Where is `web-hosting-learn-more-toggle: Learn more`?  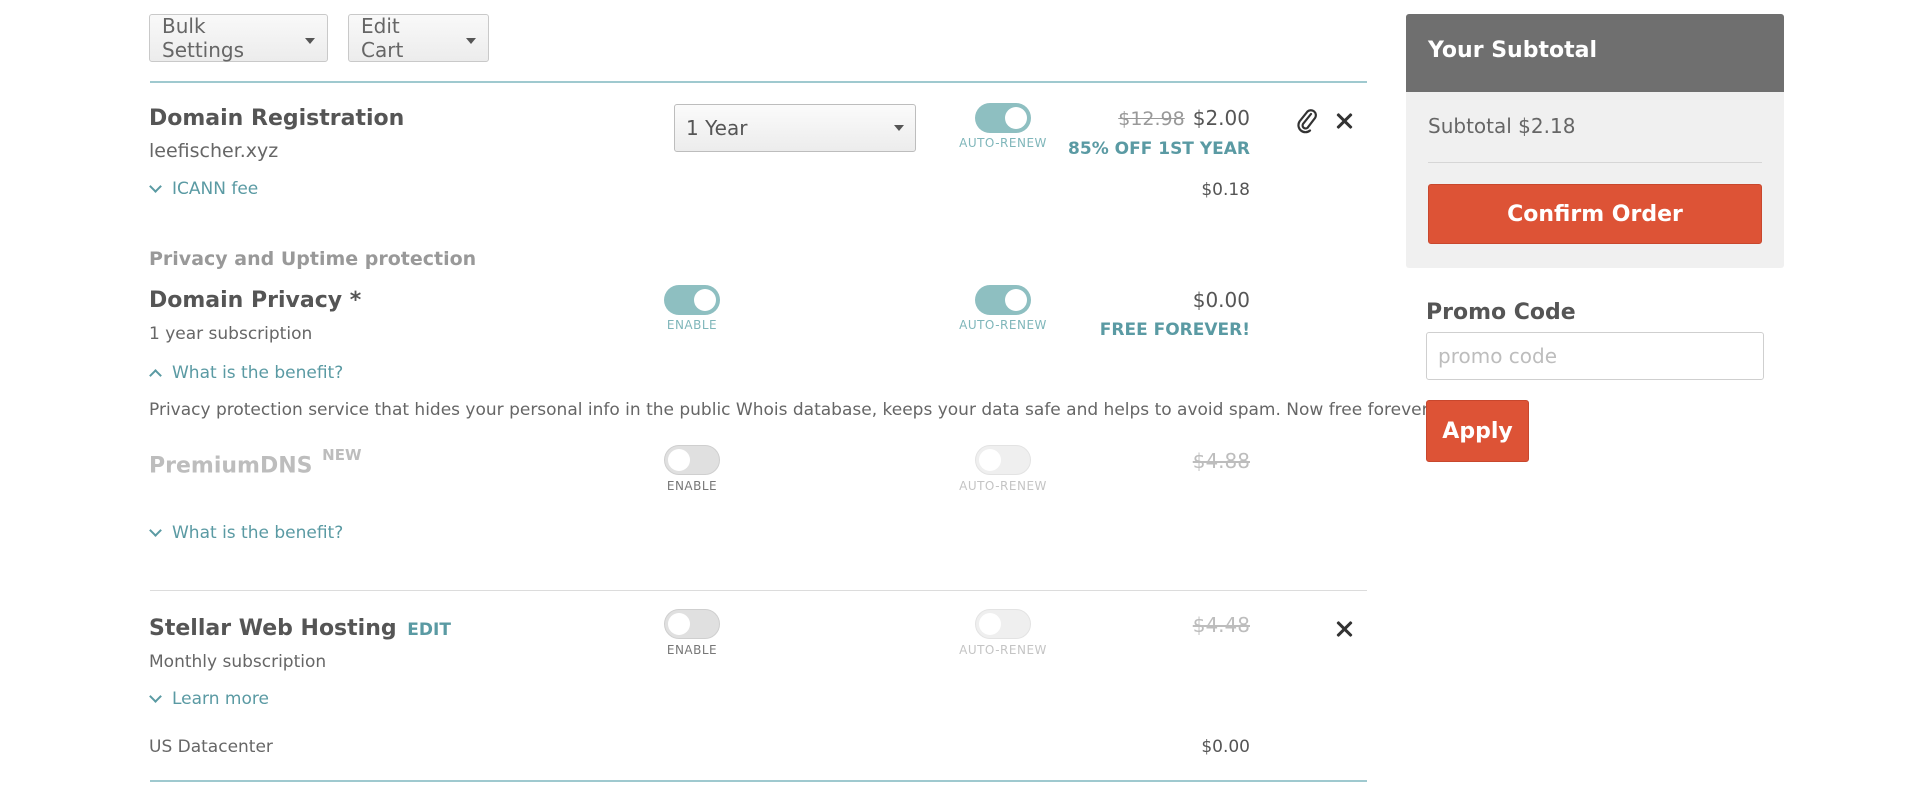
web-hosting-learn-more-toggle: Learn more is located at coordinates (209, 699).